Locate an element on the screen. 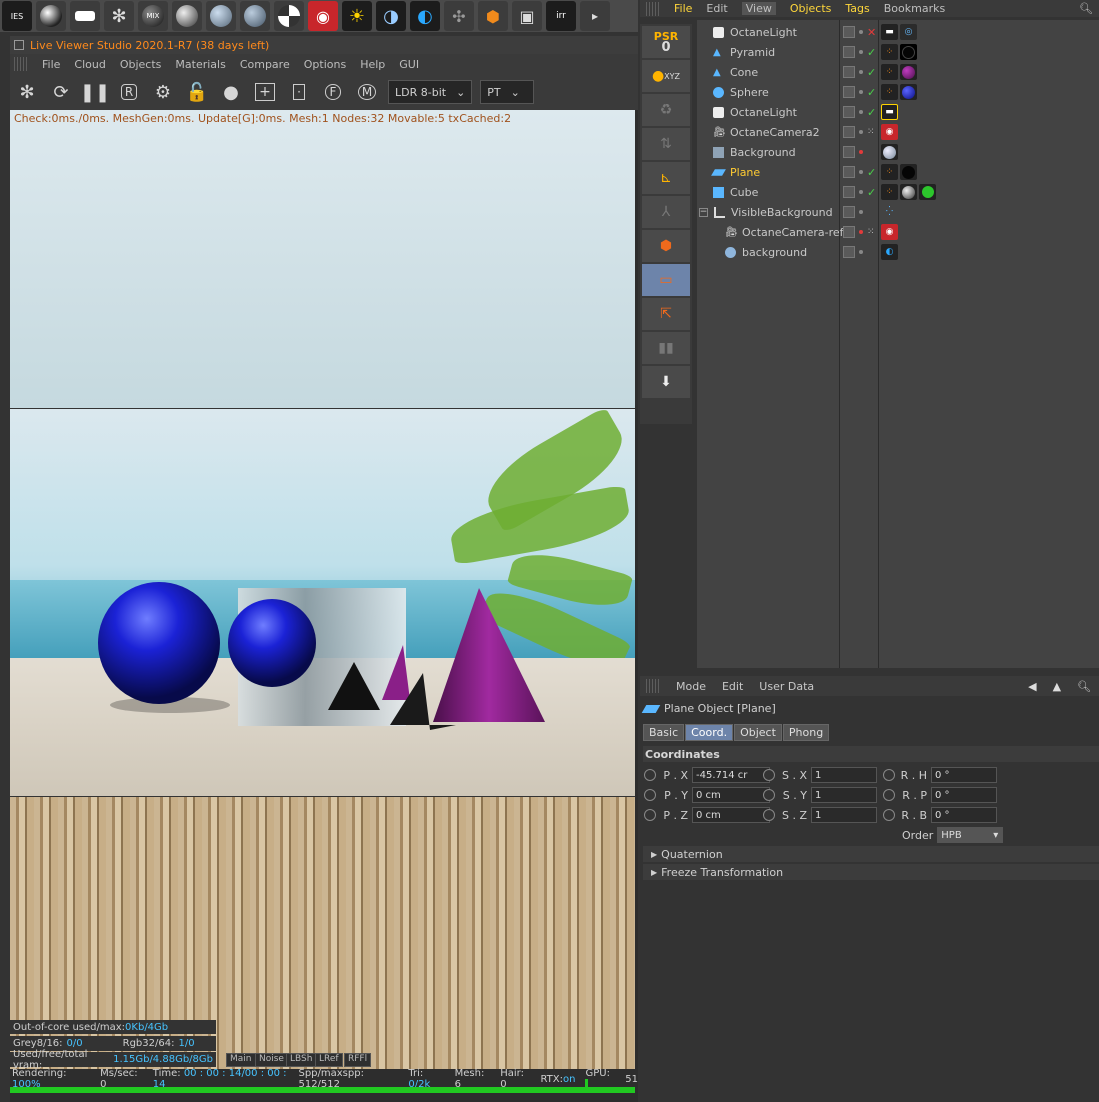  object-row: background ◐ is located at coordinates (898, 252).